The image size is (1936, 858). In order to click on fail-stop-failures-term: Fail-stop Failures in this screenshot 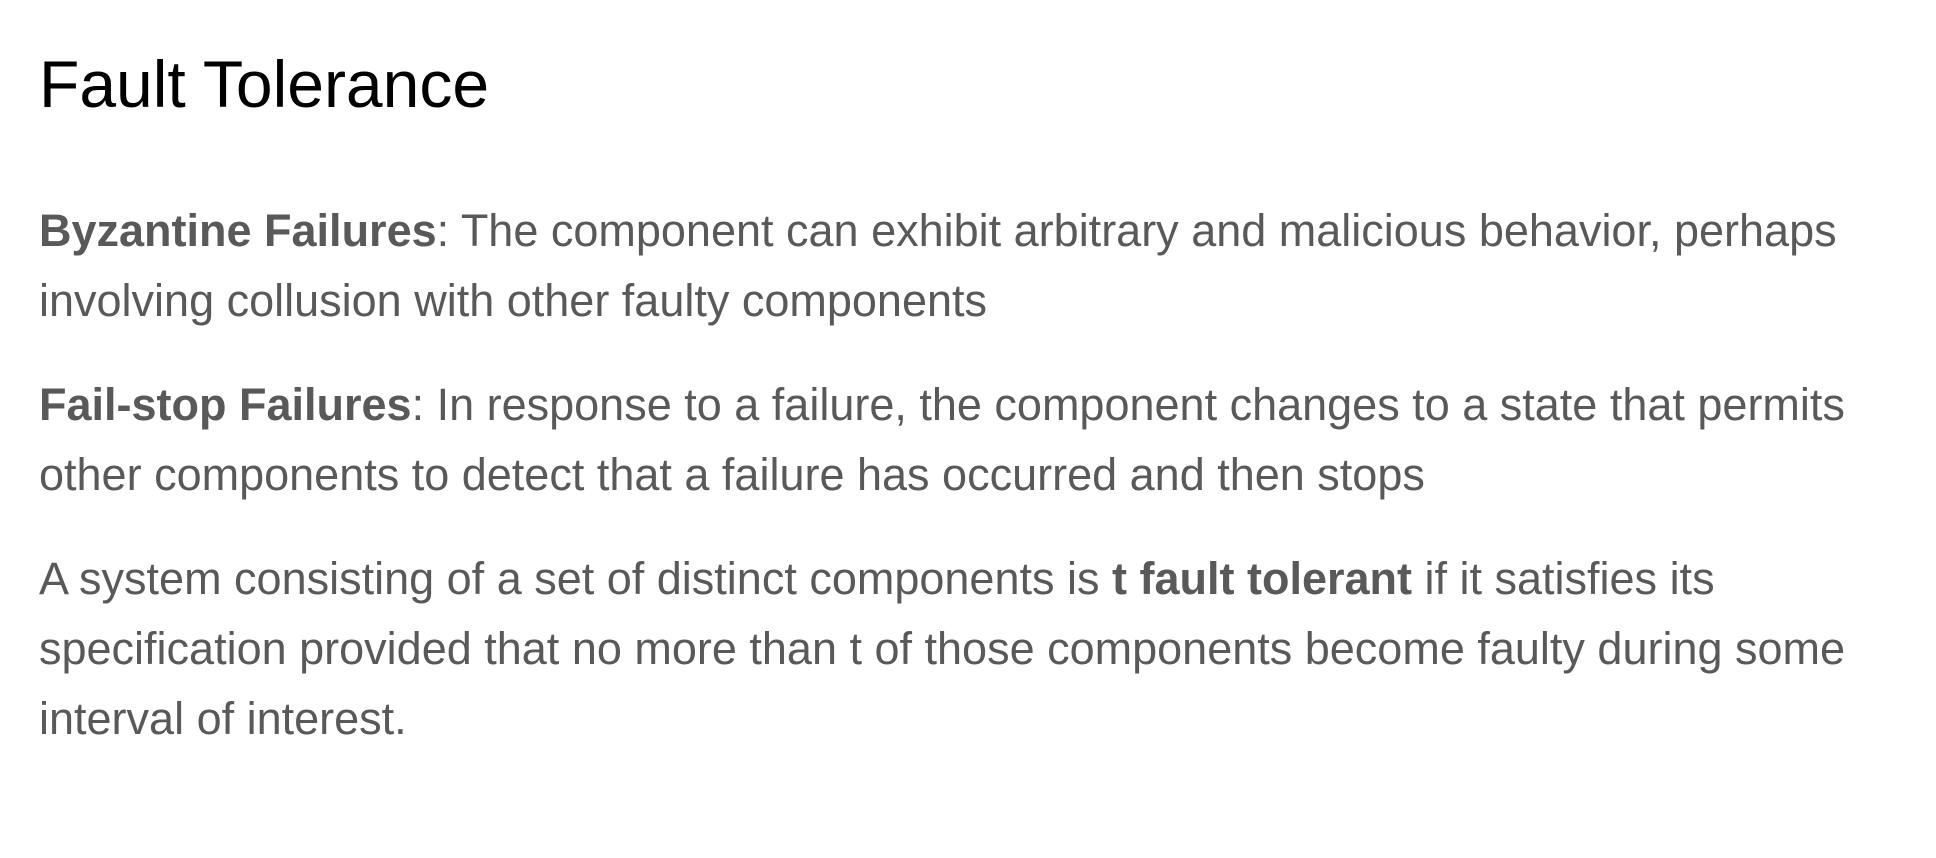, I will do `click(225, 404)`.